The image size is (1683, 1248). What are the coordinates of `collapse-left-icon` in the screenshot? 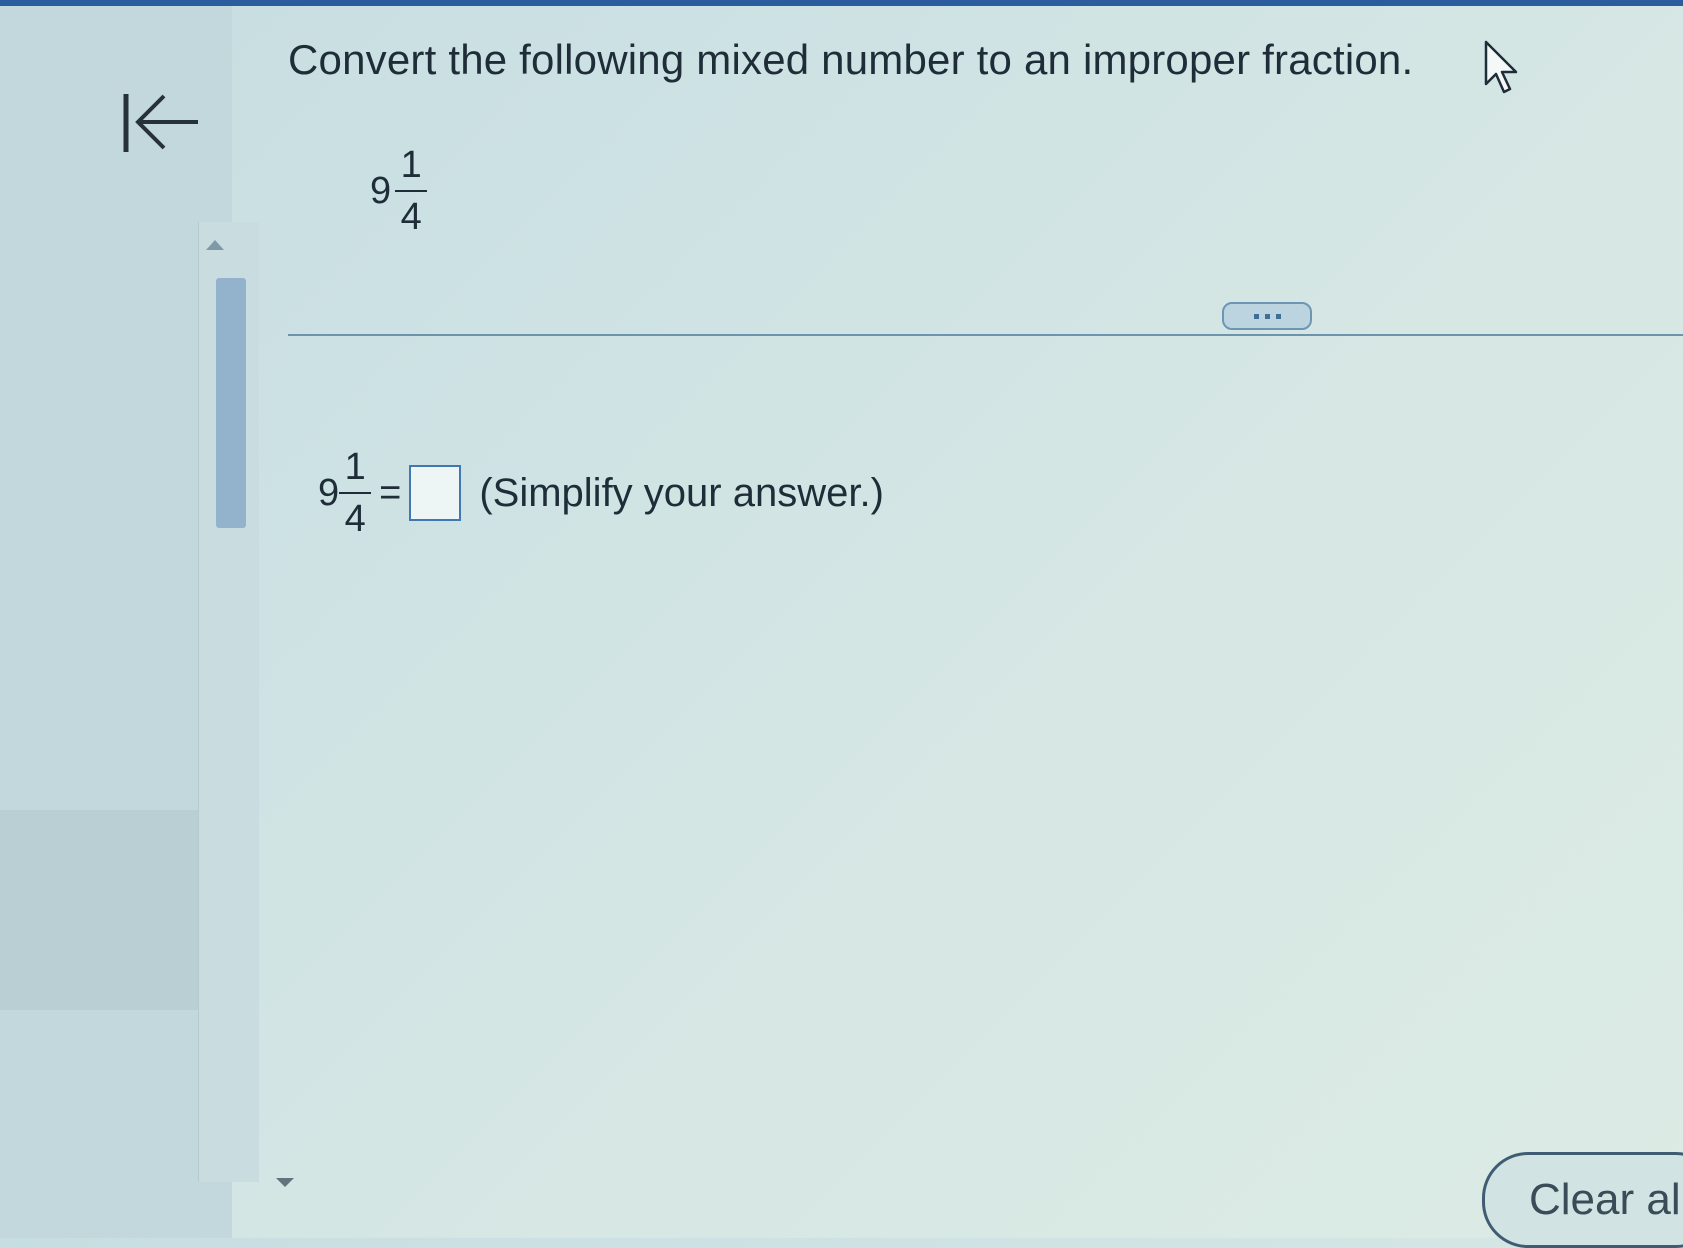 It's located at (160, 123).